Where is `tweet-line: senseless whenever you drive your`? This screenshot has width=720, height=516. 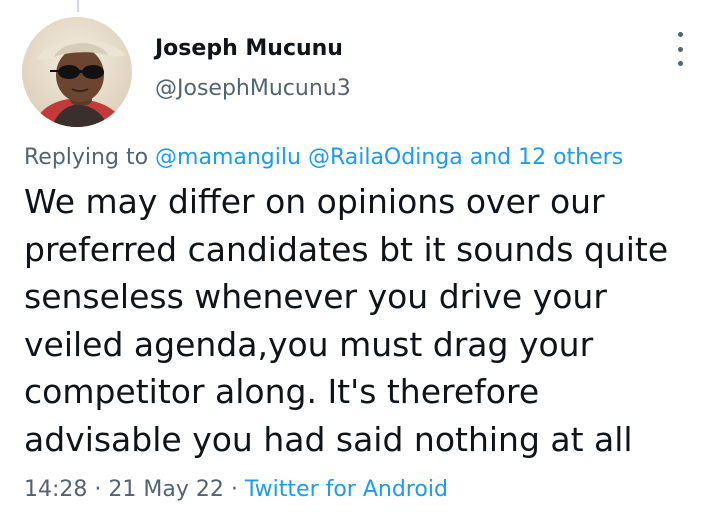
tweet-line: senseless whenever you drive your is located at coordinates (315, 296).